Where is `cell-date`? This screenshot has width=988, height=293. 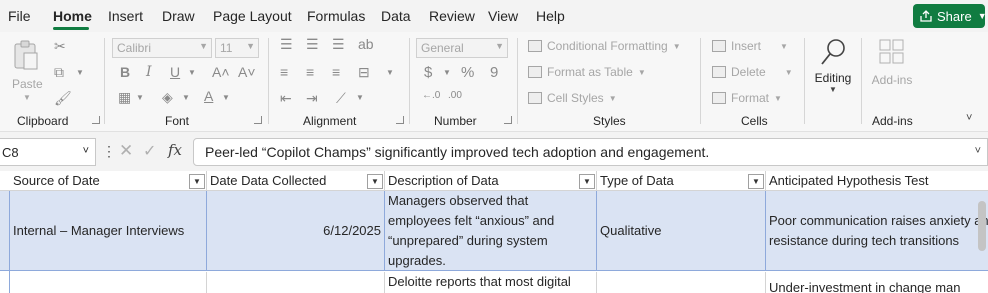
cell-date is located at coordinates (296, 282).